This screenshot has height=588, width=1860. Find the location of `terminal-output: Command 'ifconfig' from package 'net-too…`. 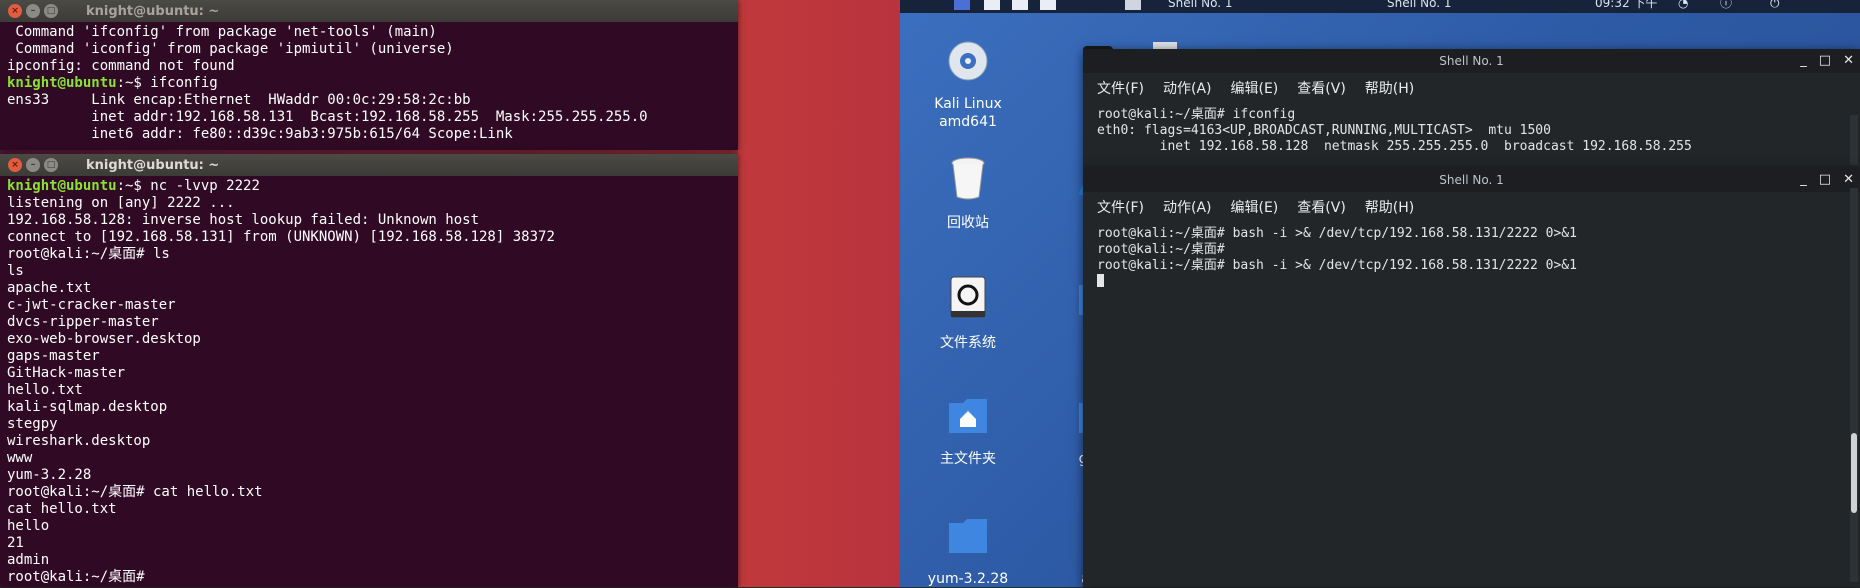

terminal-output: Command 'ifconfig' from package 'net-too… is located at coordinates (369, 82).